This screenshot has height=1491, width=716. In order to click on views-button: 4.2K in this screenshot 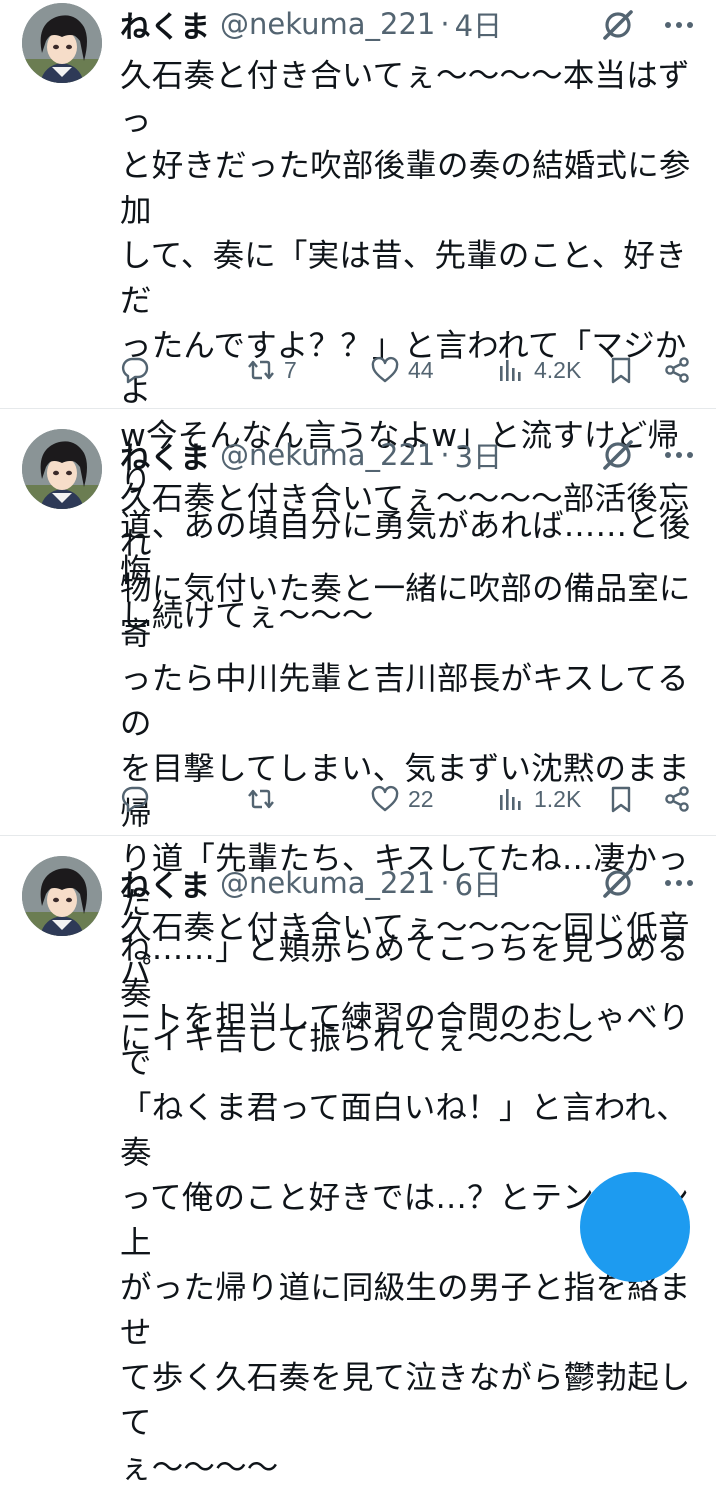, I will do `click(538, 370)`.